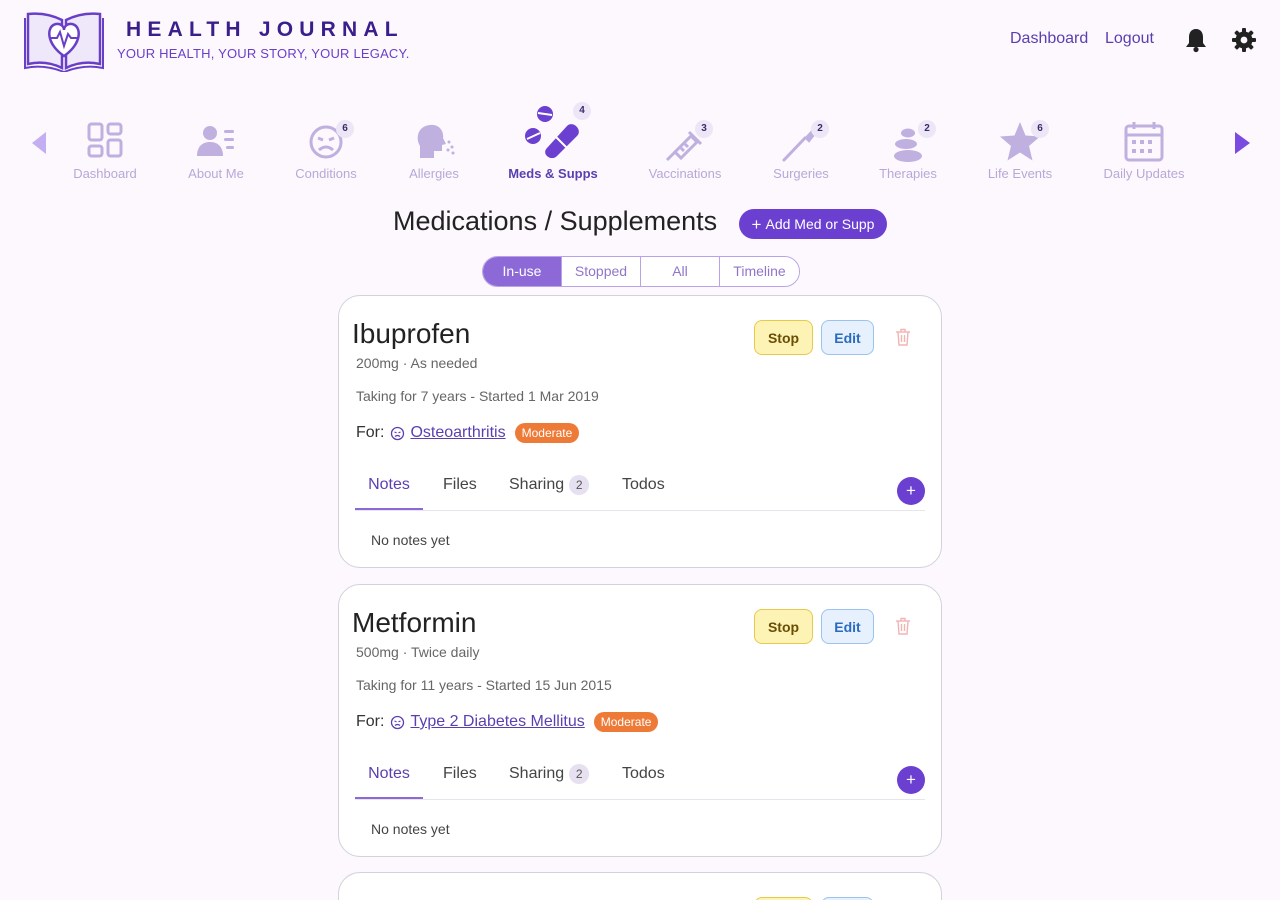  Describe the element at coordinates (555, 221) in the screenshot. I see `page-title: Medications / Supplements` at that location.